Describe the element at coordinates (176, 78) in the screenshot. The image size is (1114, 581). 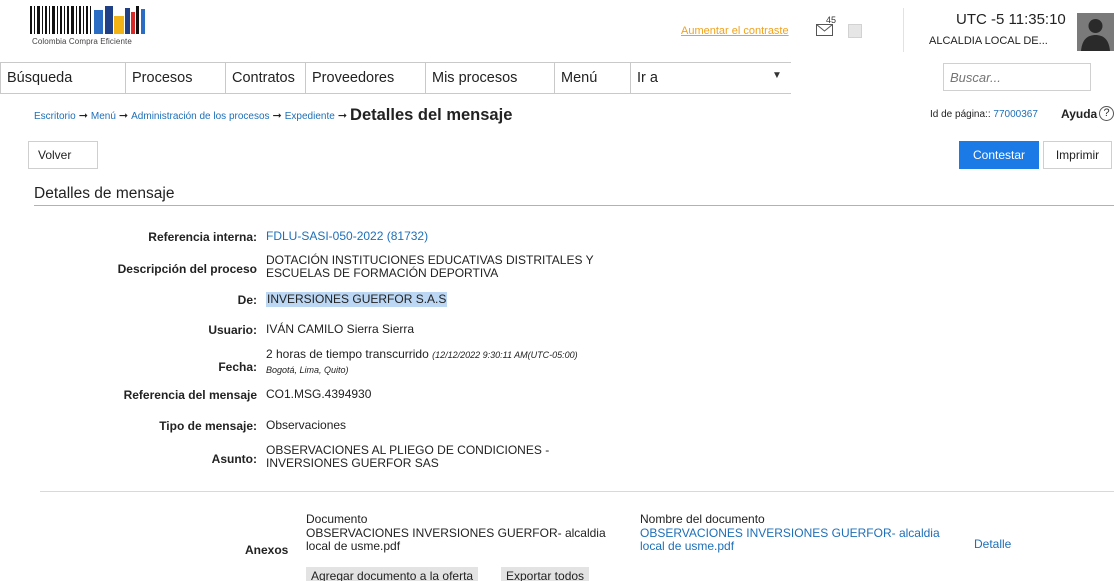
I see `nav-procesos: Procesos` at that location.